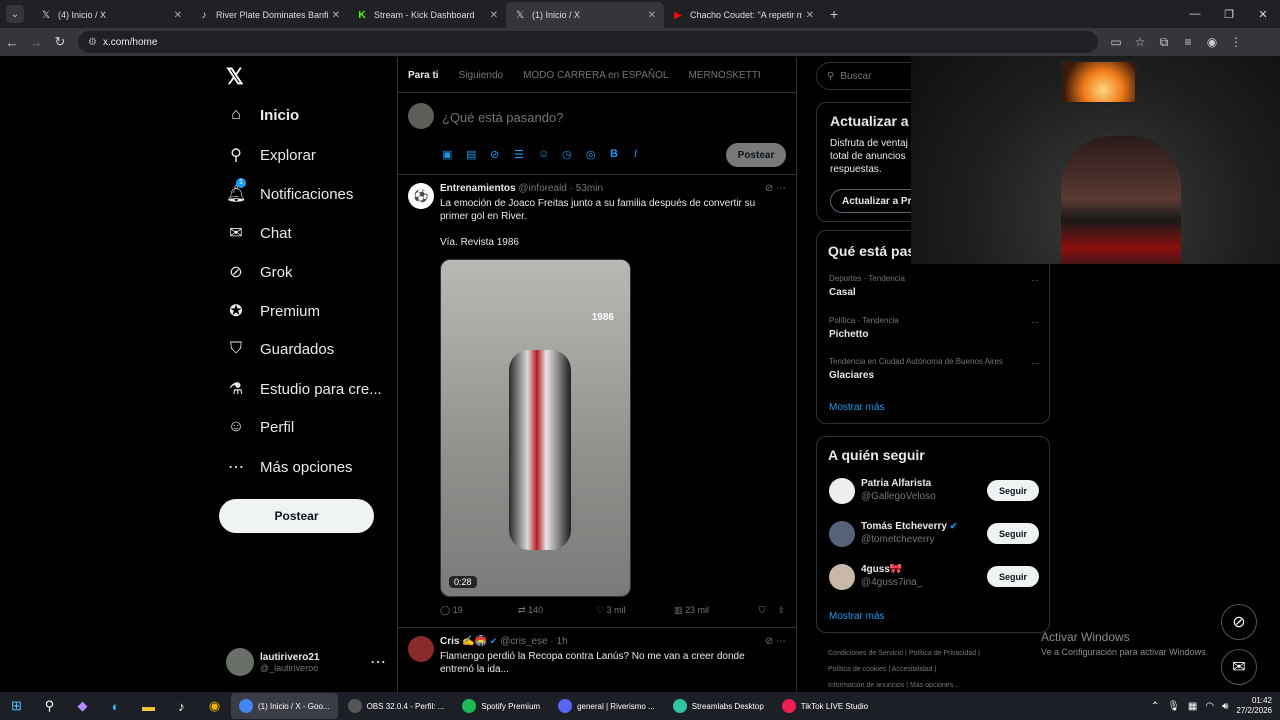 The image size is (1280, 720). Describe the element at coordinates (49, 706) in the screenshot. I see `search-icon: ⚲` at that location.